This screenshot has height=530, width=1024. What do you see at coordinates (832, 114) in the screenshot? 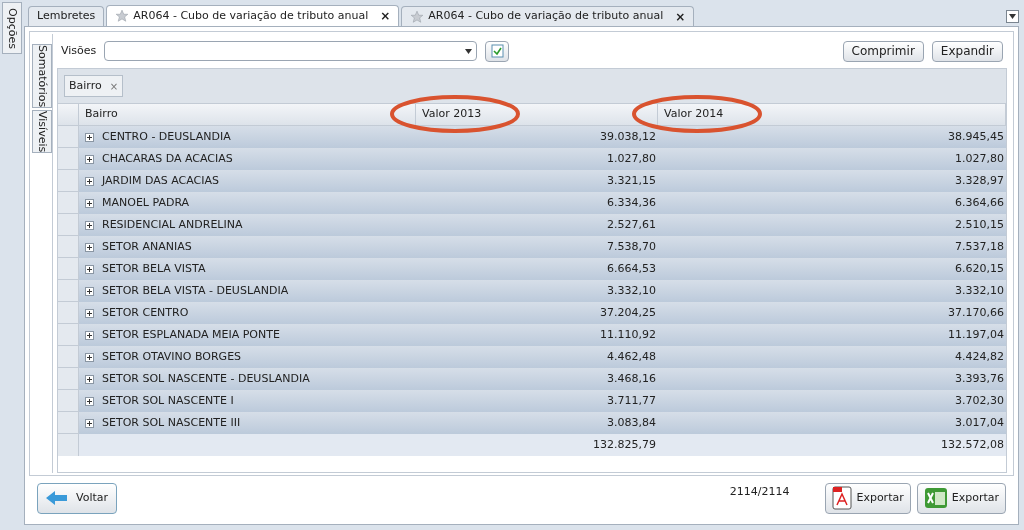
I see `column-header: Valor 2014` at bounding box center [832, 114].